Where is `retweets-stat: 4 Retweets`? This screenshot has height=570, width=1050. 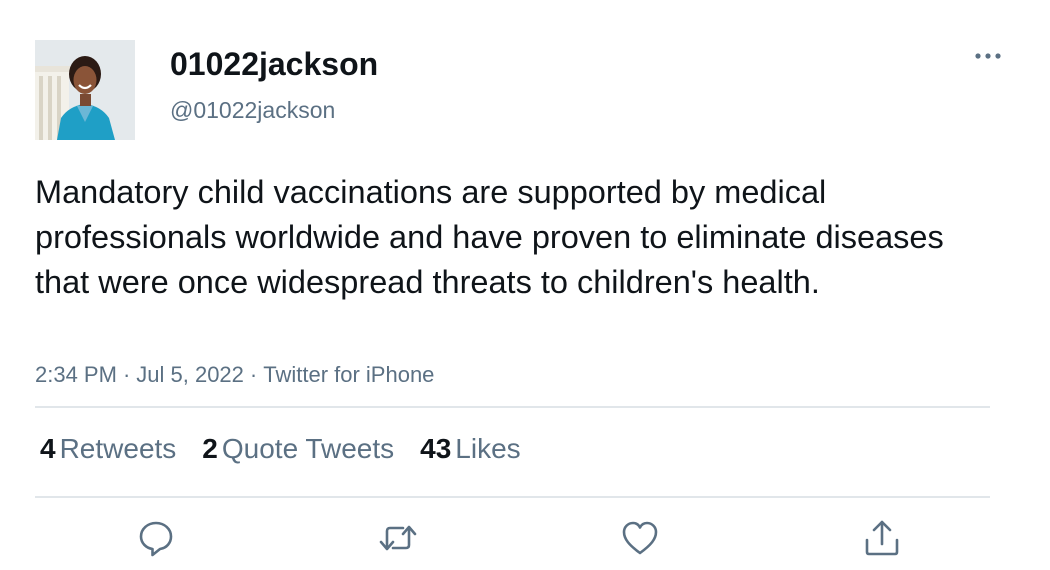 retweets-stat: 4 Retweets is located at coordinates (108, 449).